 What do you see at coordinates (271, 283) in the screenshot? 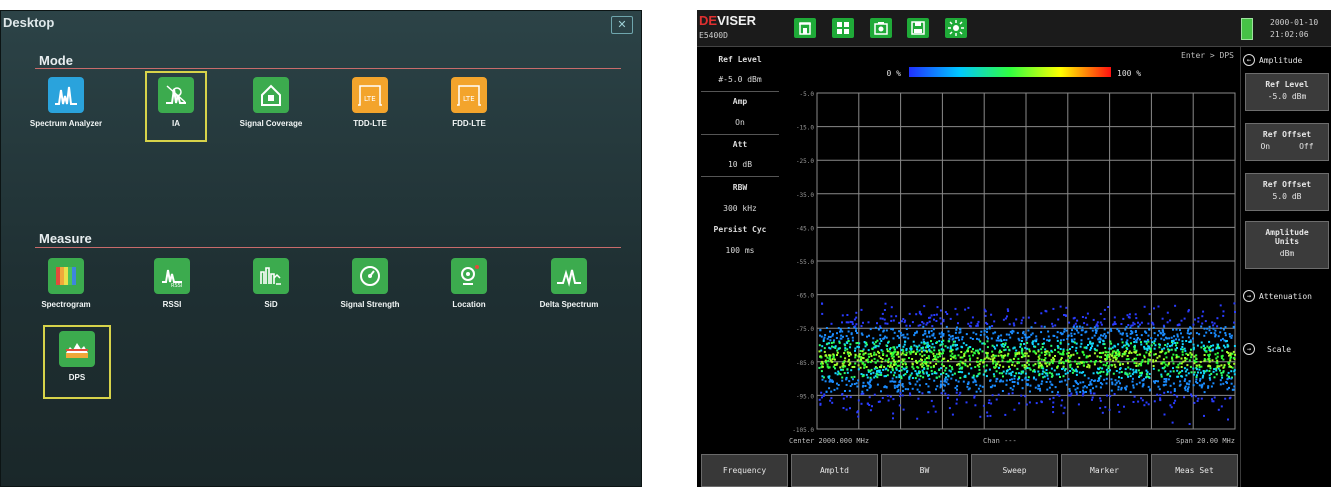
I see `app-sid: SiD` at bounding box center [271, 283].